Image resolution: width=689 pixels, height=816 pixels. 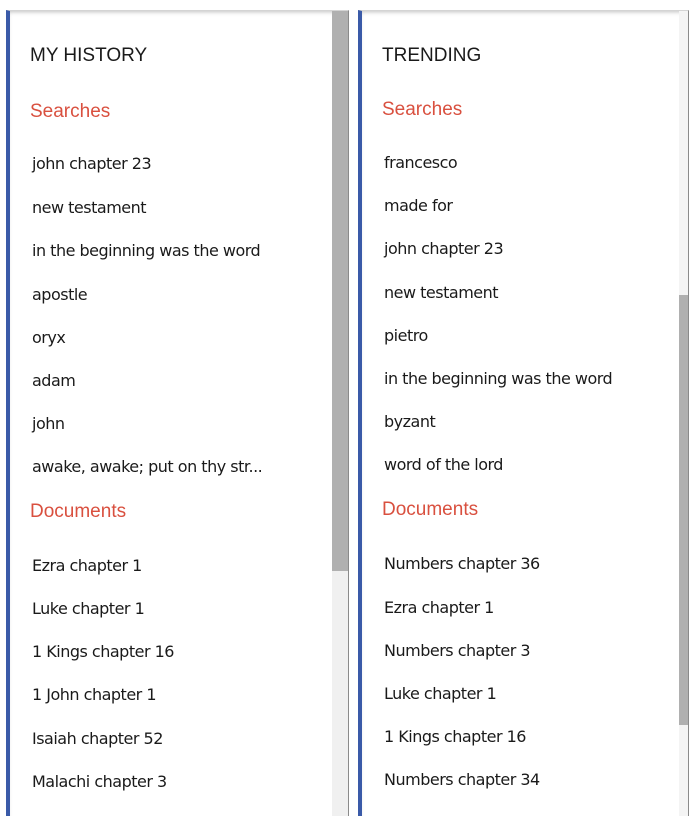 I want to click on history-search-item: john chapter 23, so click(x=92, y=164).